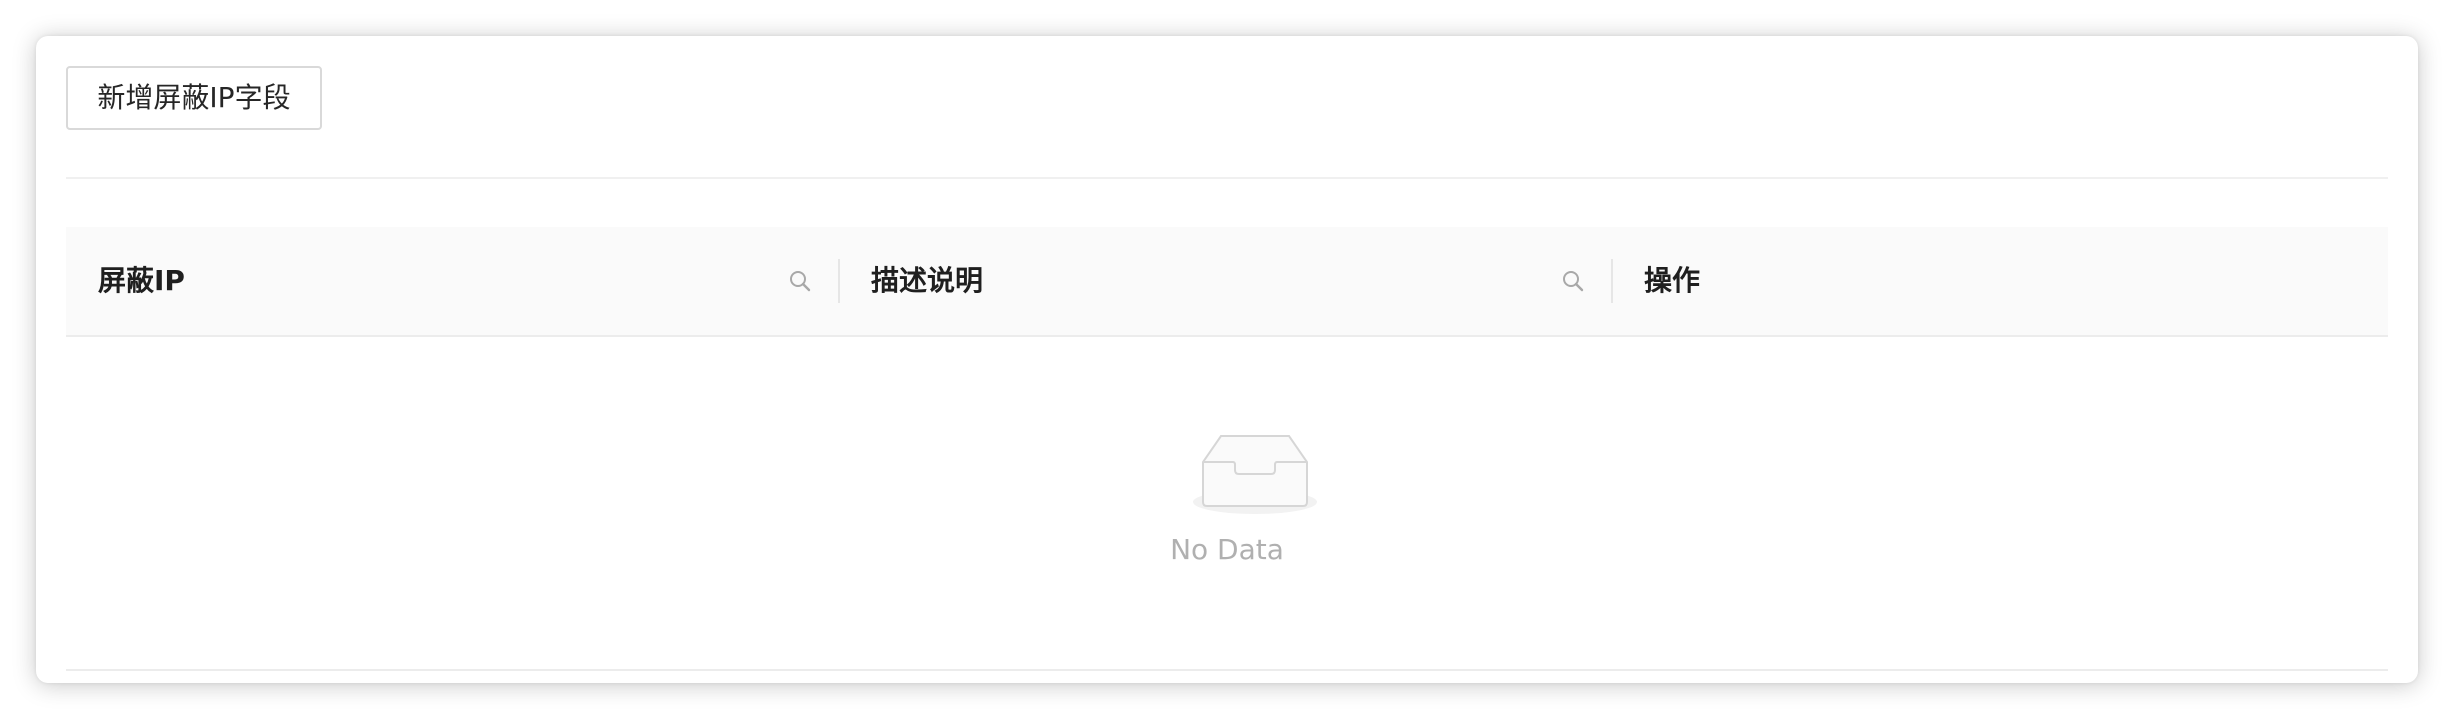 This screenshot has width=2454, height=720. Describe the element at coordinates (1255, 474) in the screenshot. I see `empty-inbox-icon` at that location.